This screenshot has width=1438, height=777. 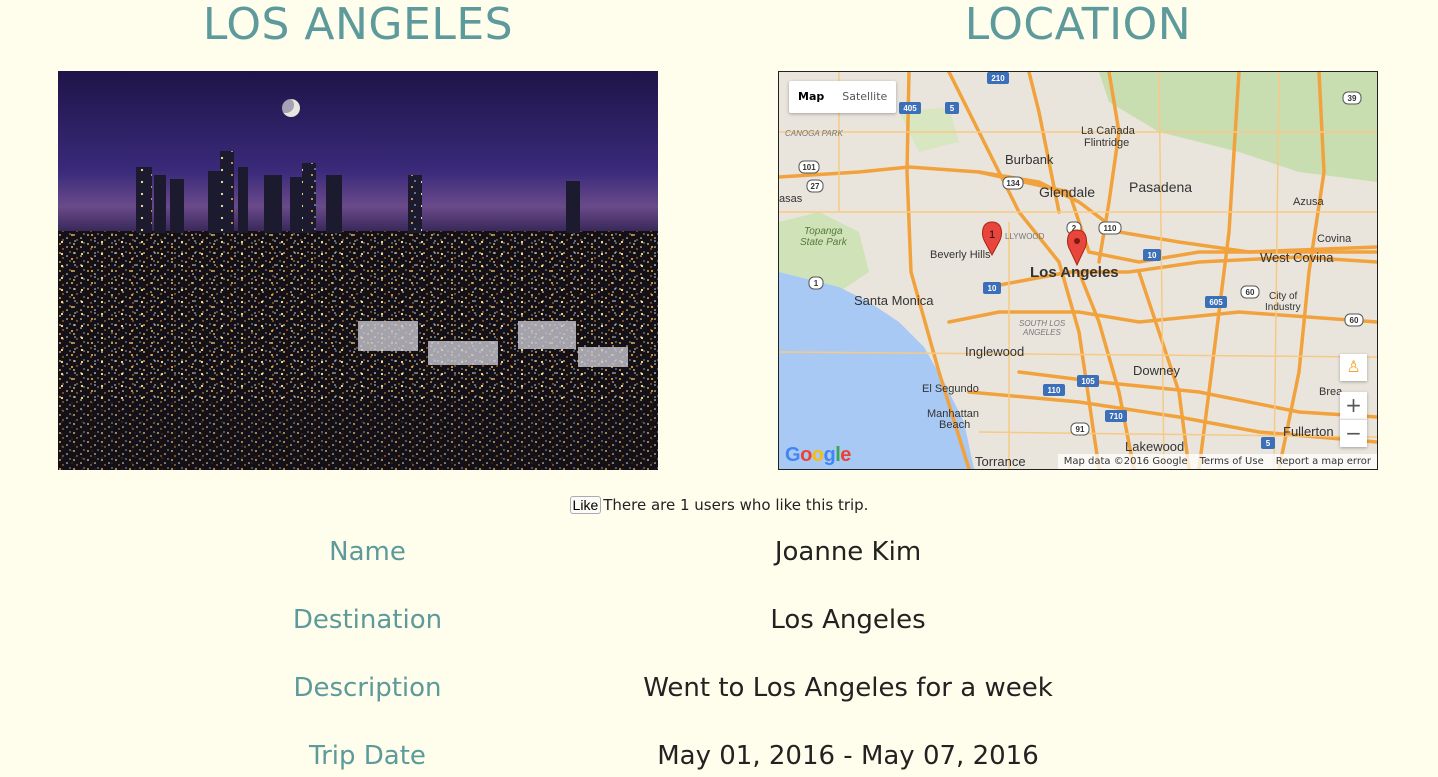 What do you see at coordinates (1042, 323) in the screenshot?
I see `map-label-south-la: SOUTH LOS` at bounding box center [1042, 323].